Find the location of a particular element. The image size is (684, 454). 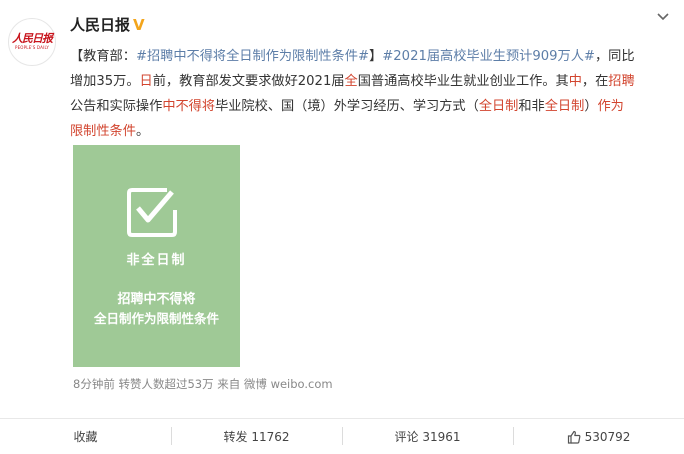

comment-button: 评论 31961 is located at coordinates (427, 436).